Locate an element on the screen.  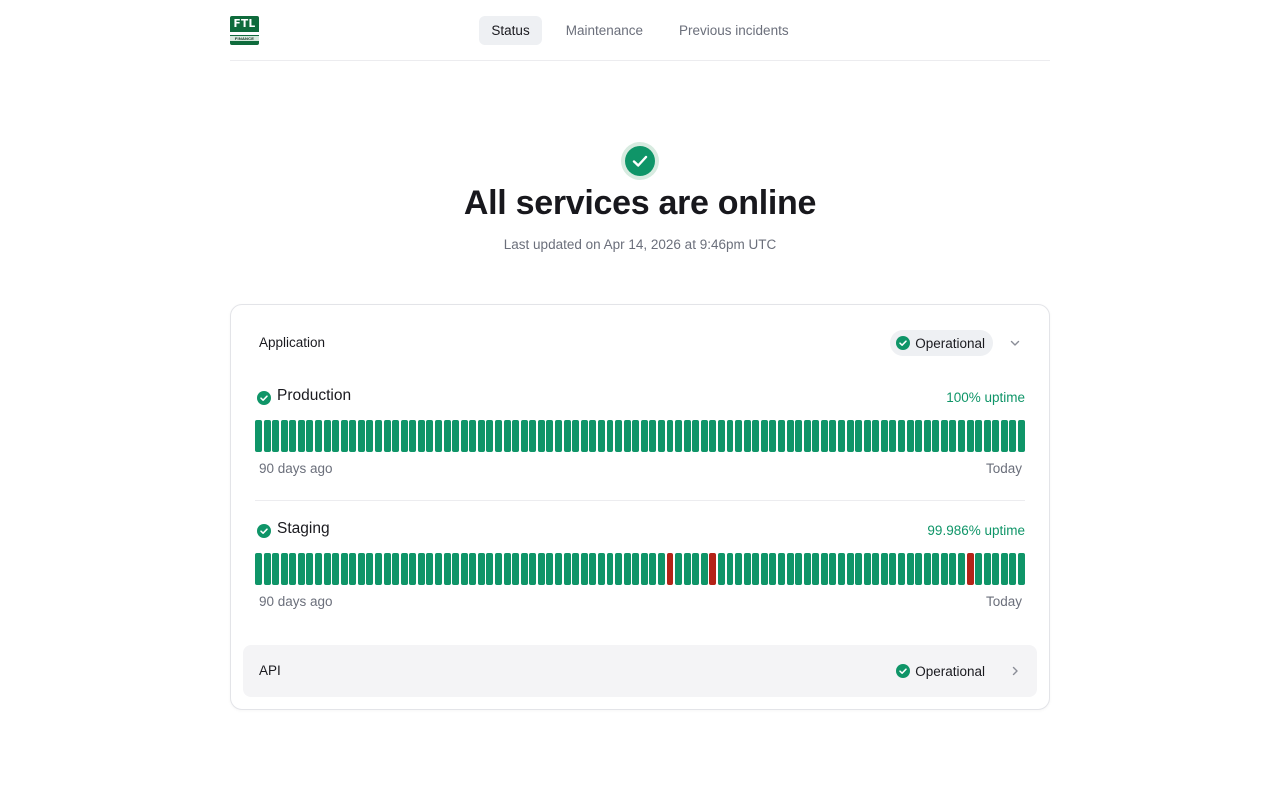
chevron-right-icon is located at coordinates (1015, 671).